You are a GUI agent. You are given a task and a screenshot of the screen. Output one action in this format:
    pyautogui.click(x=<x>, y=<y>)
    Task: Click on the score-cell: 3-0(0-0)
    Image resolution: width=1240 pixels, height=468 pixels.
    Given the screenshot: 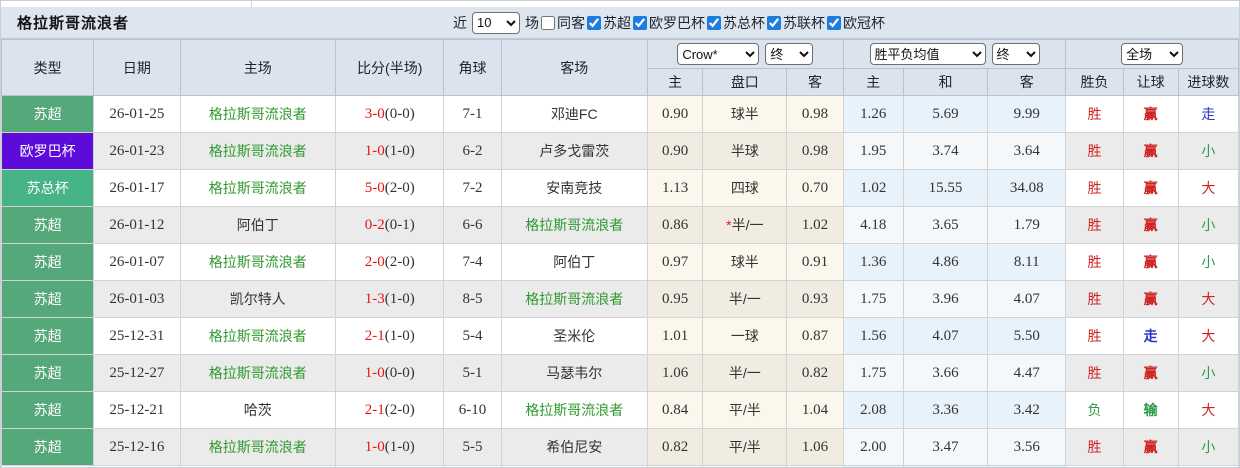 What is the action you would take?
    pyautogui.click(x=390, y=114)
    